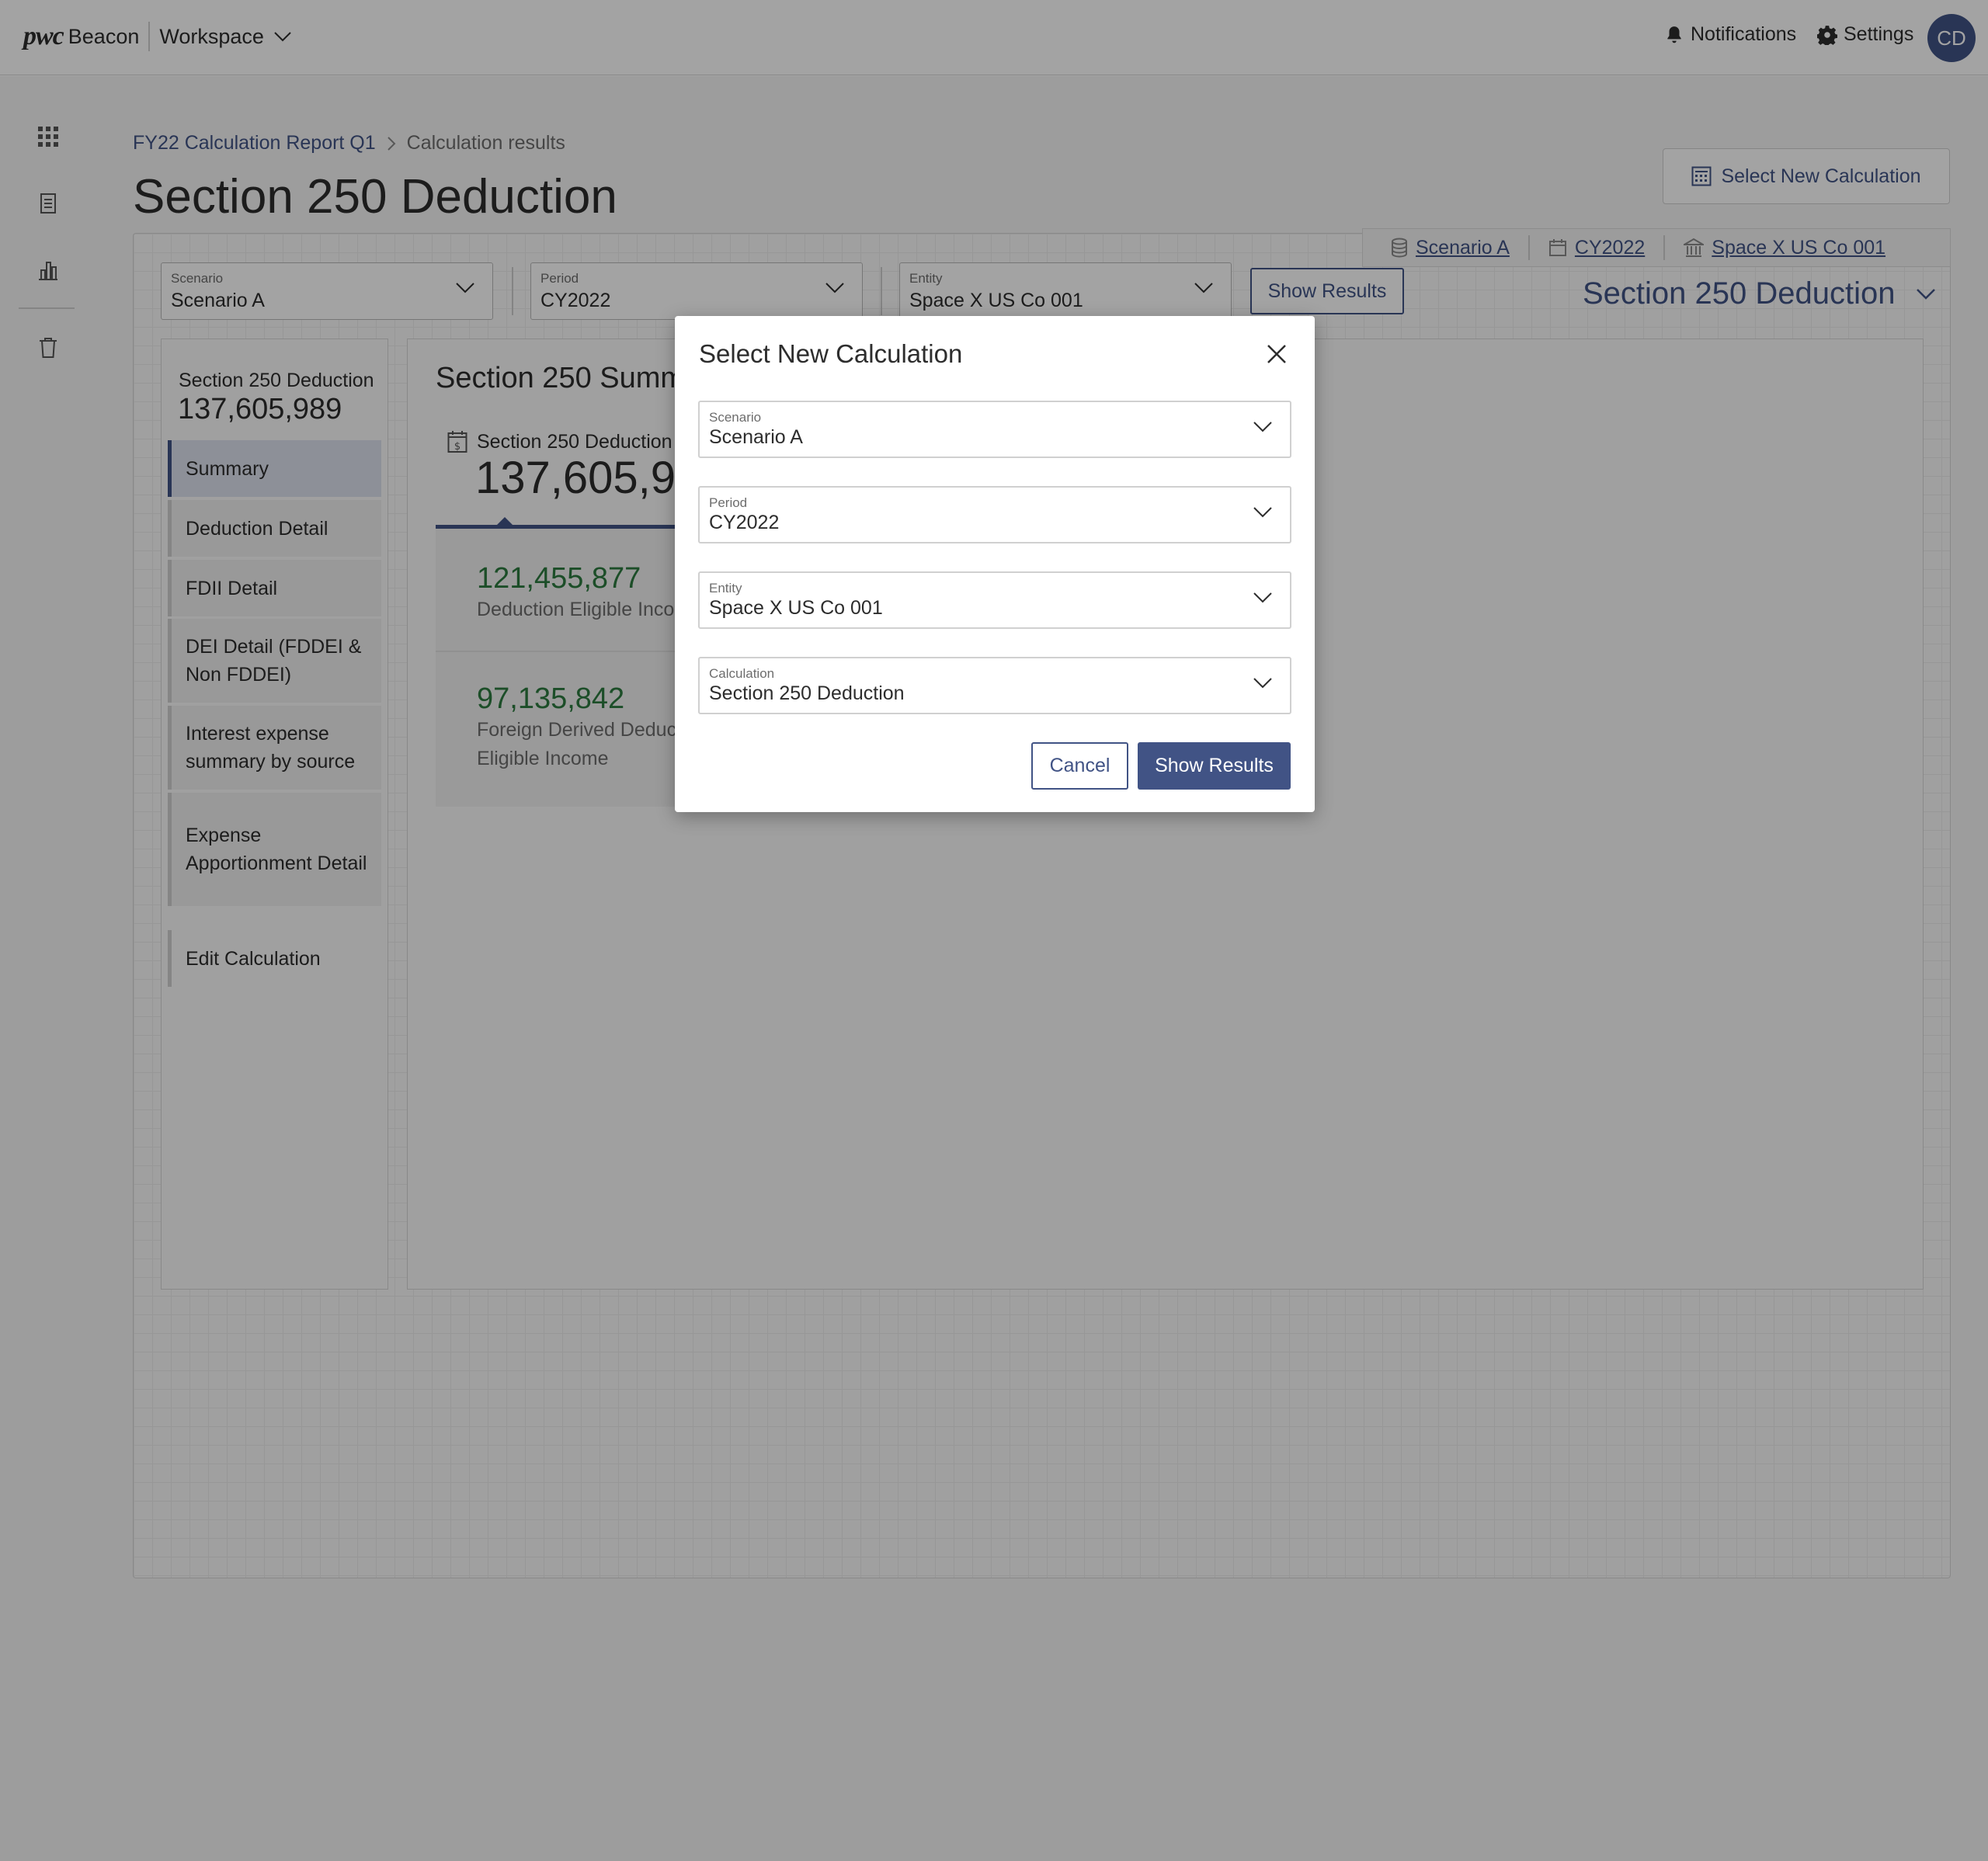 The image size is (1988, 1861). What do you see at coordinates (995, 429) in the screenshot?
I see `modal-scenario-select: Scenario Scenario A` at bounding box center [995, 429].